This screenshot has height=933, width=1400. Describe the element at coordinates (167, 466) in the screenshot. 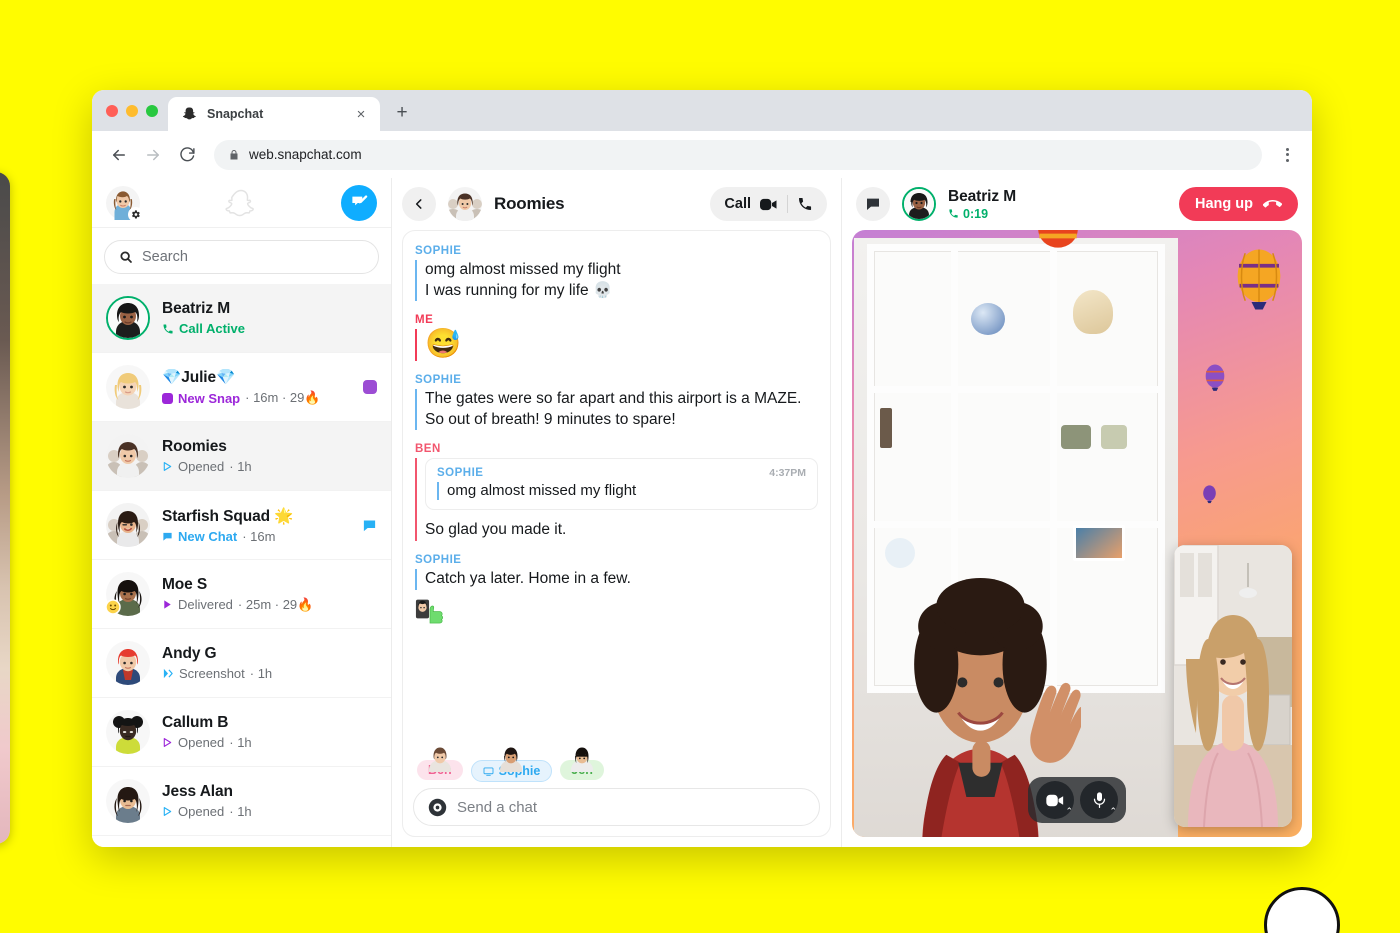

I see `opened-chat-icon` at that location.